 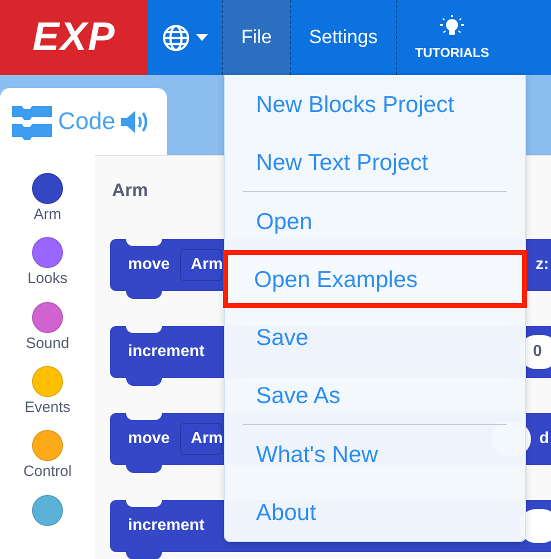 I want to click on menu-tab: File, so click(x=256, y=37).